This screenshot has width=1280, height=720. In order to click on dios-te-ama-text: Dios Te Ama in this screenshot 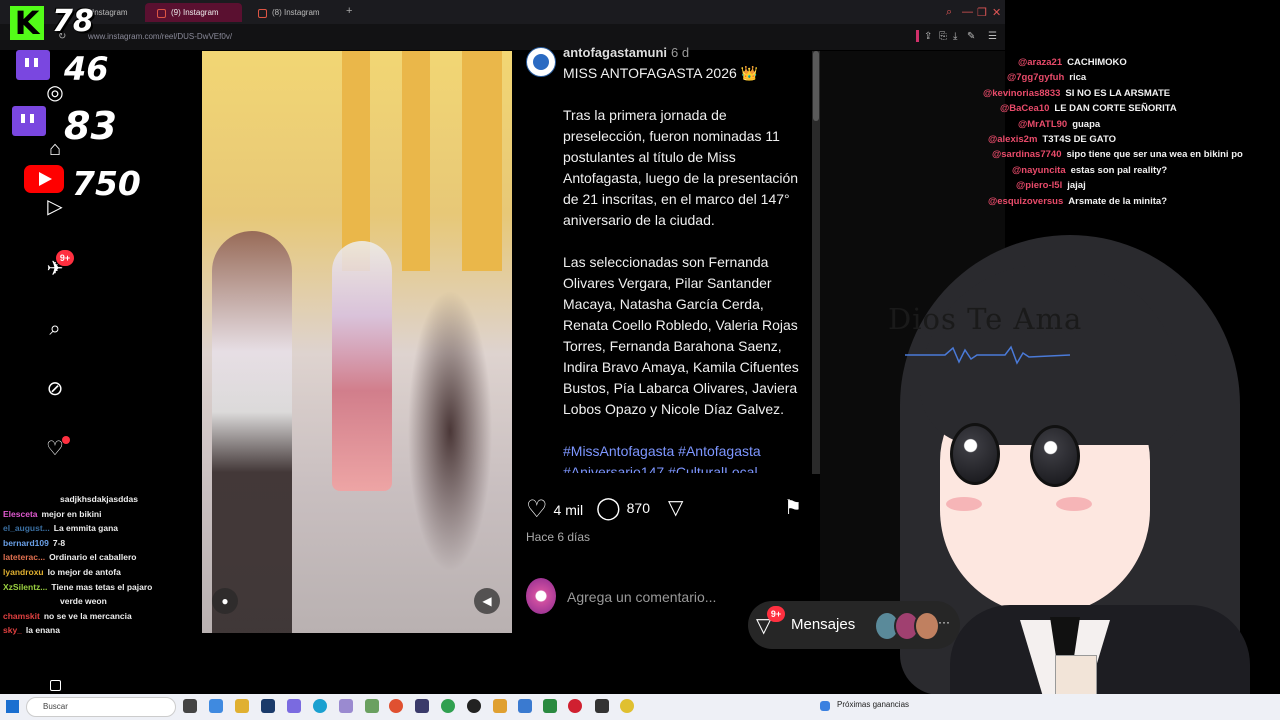, I will do `click(985, 319)`.